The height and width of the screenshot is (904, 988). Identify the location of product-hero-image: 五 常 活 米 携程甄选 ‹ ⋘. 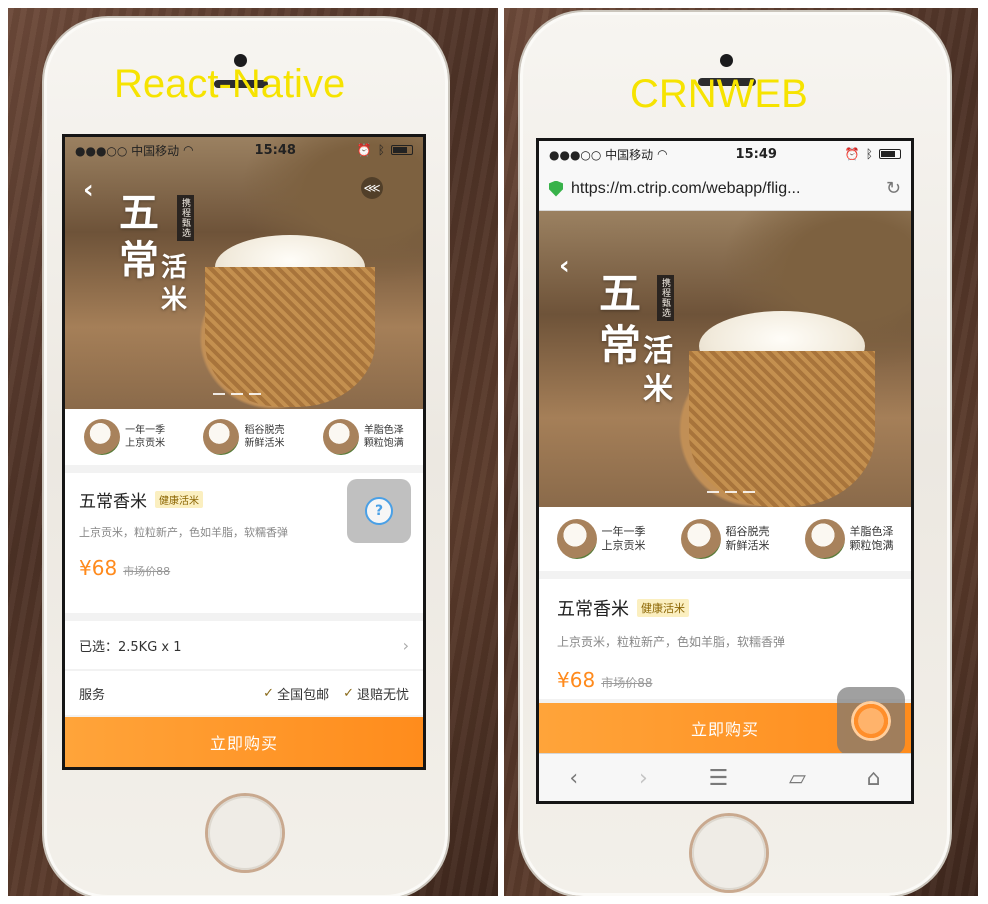
(244, 273).